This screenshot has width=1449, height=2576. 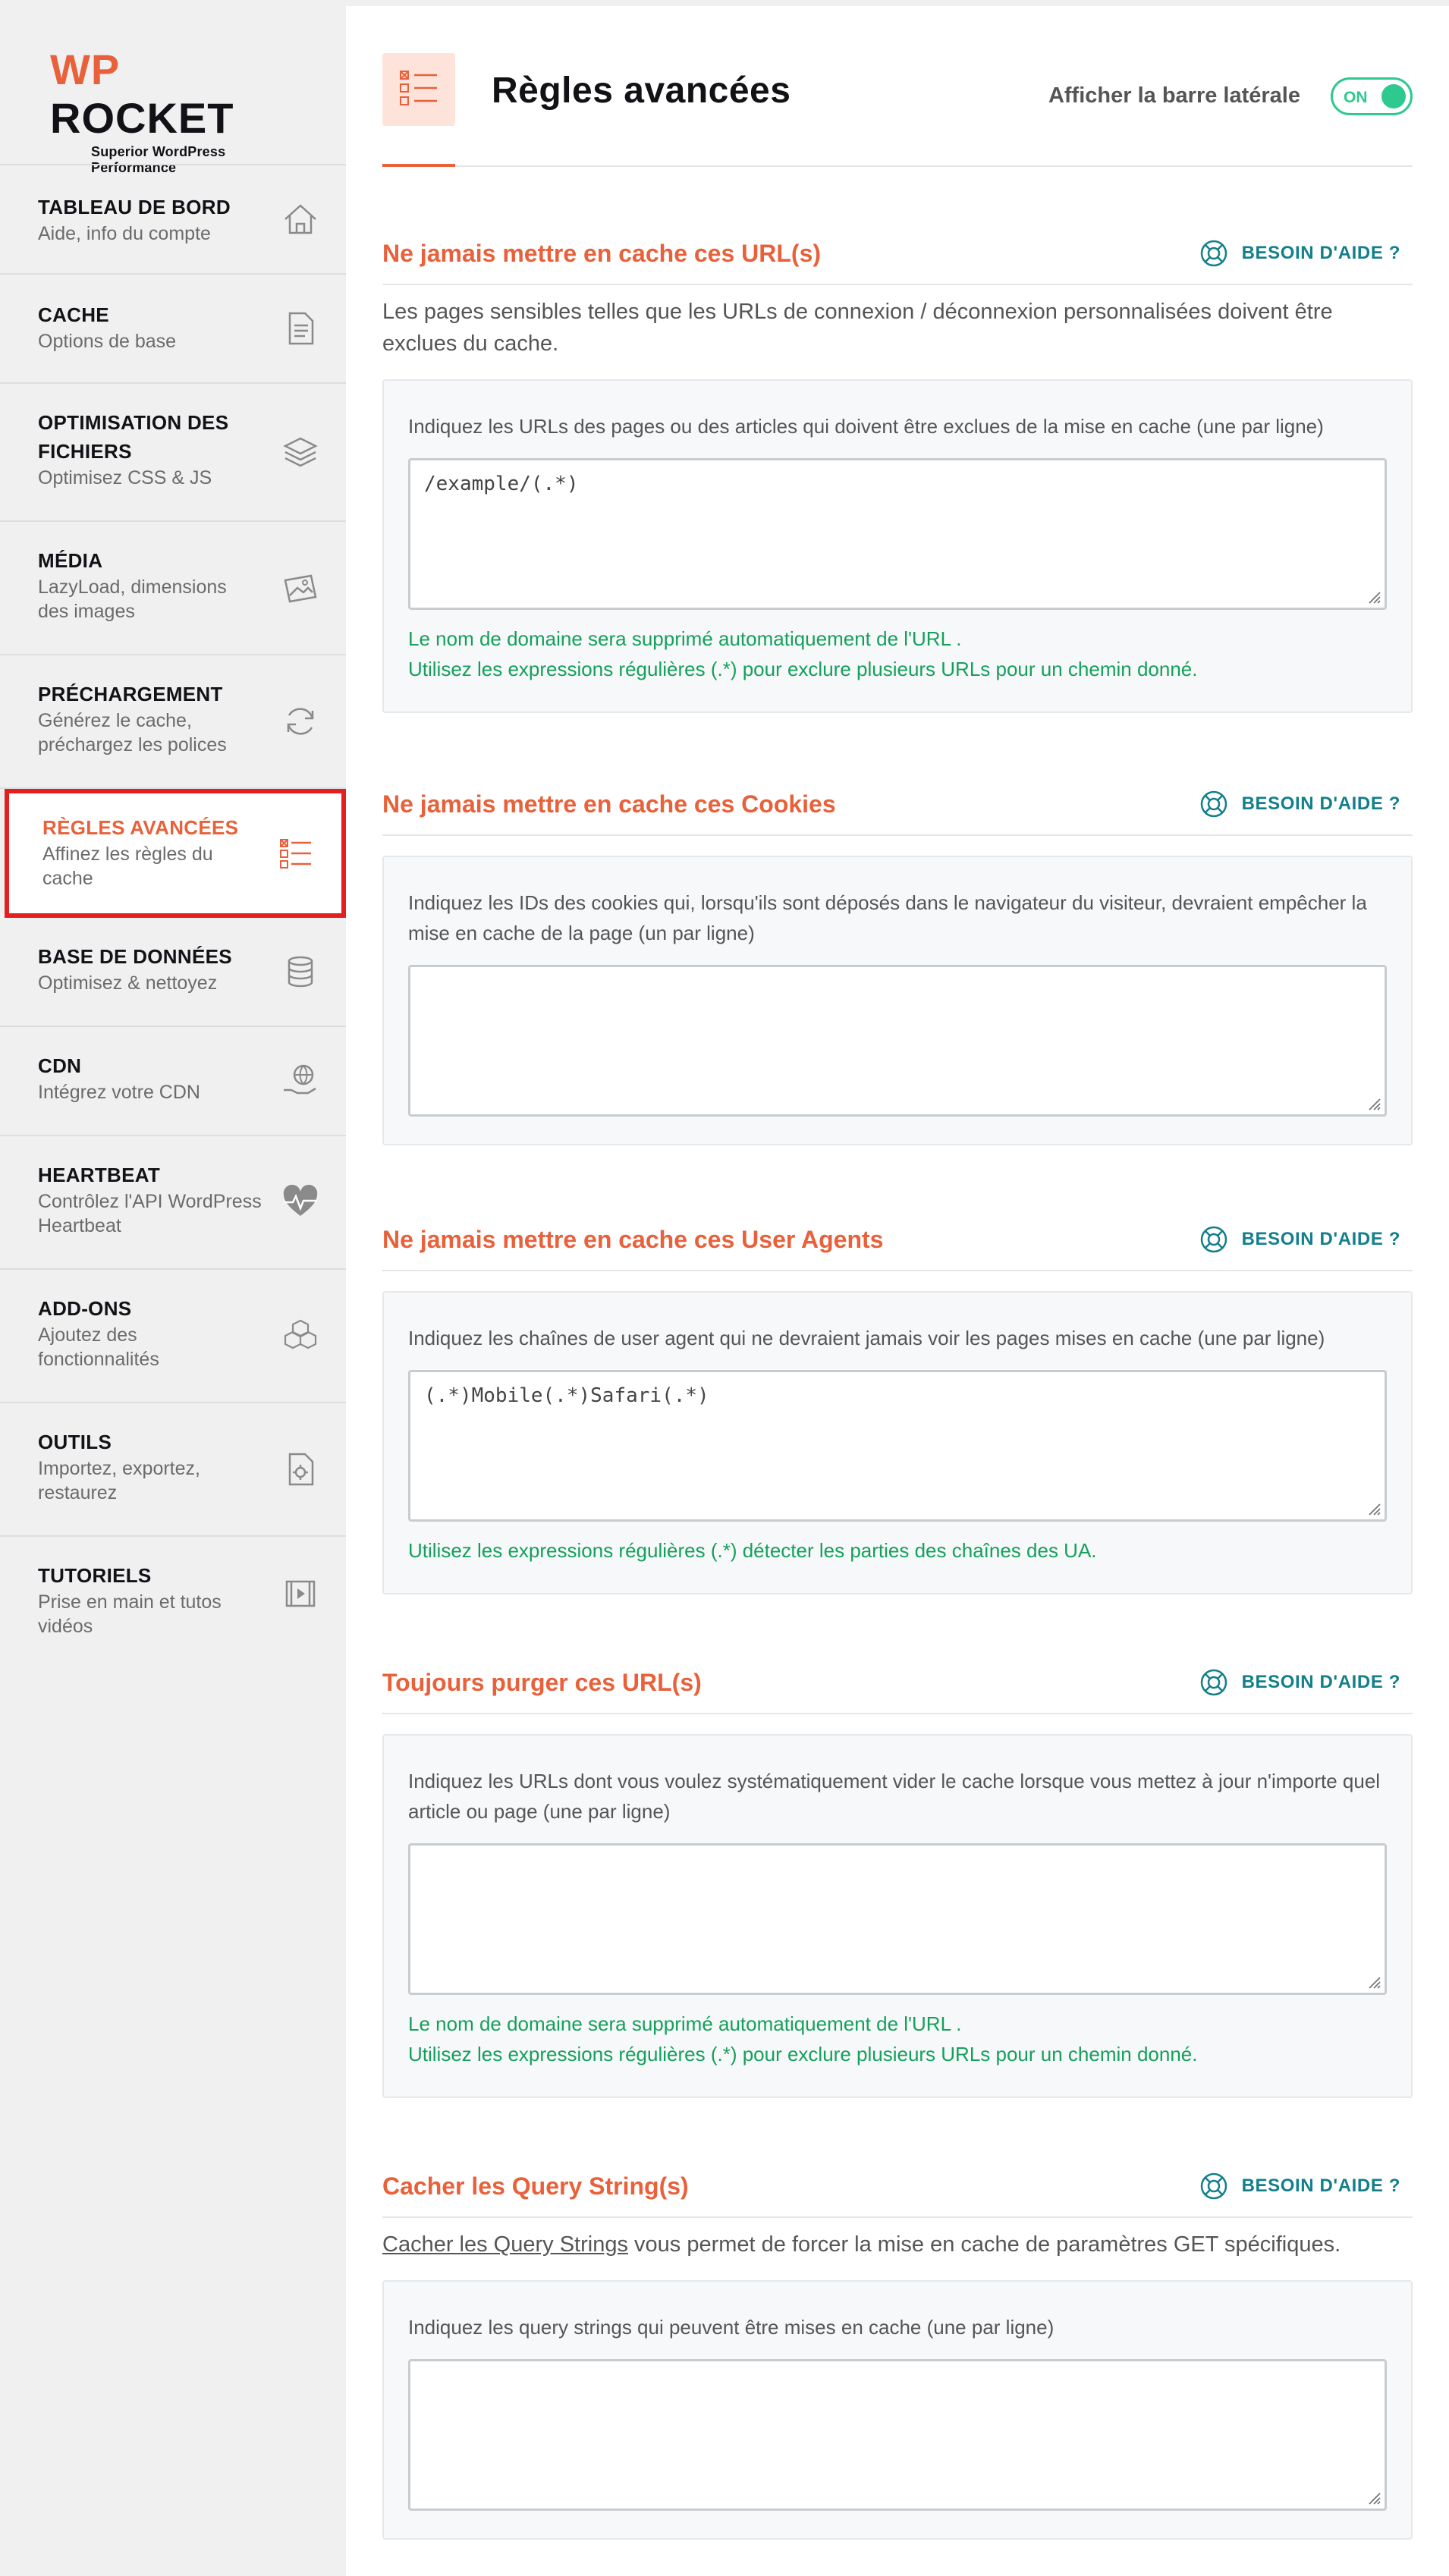 I want to click on sidebar-item-media: MÉDIA LazyLoad, dimensions des images, so click(x=173, y=588).